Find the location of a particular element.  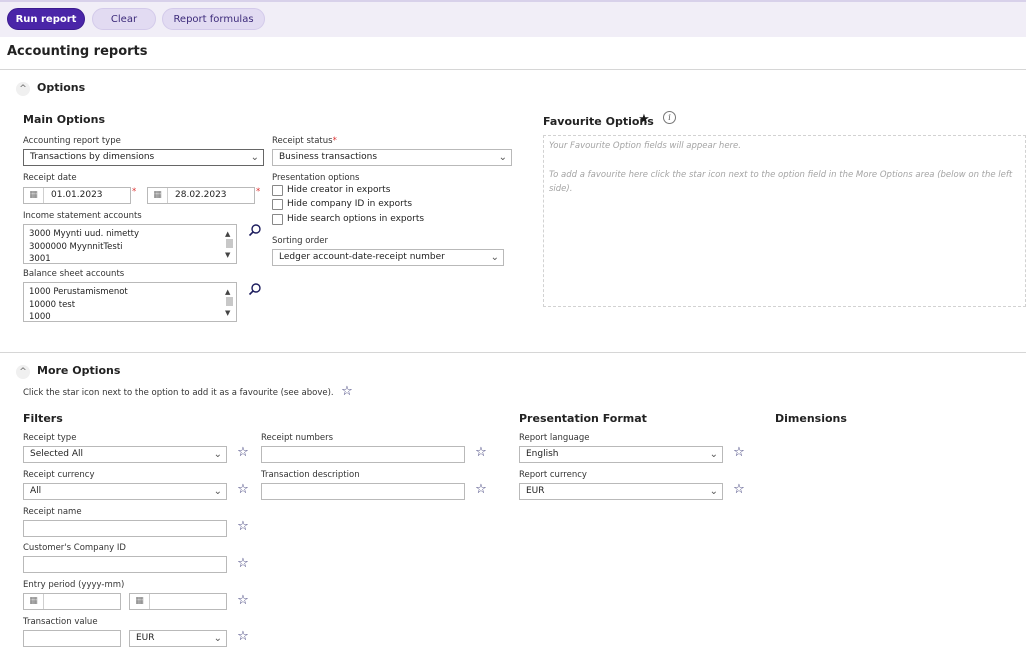

report-type-select: Transactions by dimensions ⌄ is located at coordinates (143, 157).